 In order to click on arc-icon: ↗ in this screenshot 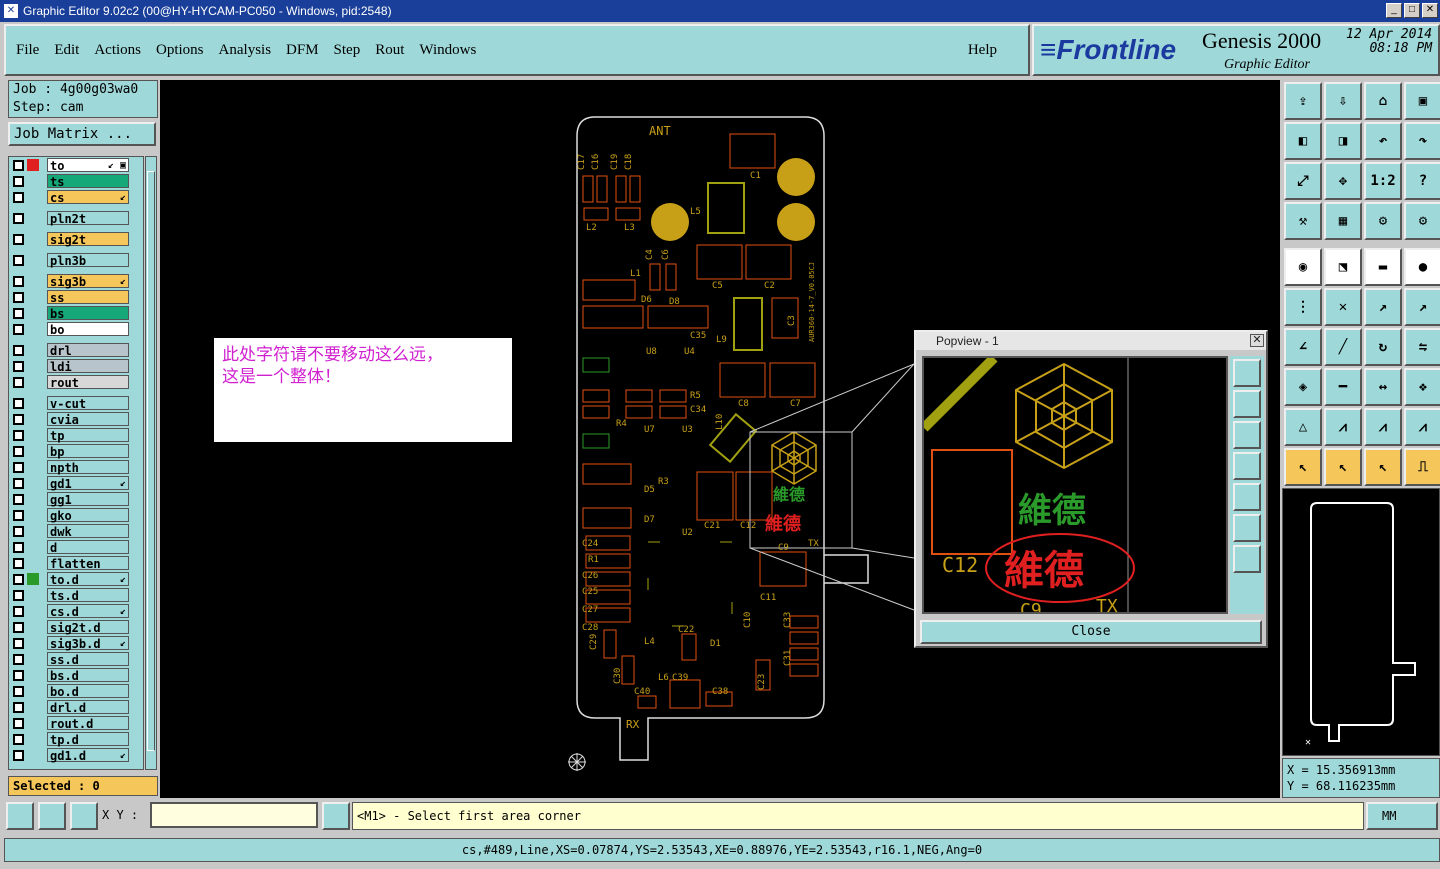, I will do `click(1422, 307)`.